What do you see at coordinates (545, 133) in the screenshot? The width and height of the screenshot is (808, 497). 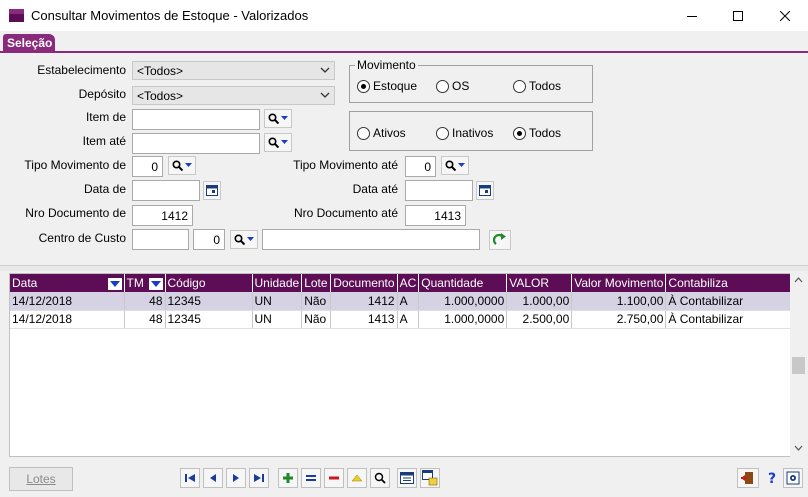 I see `radio-label: Todos` at bounding box center [545, 133].